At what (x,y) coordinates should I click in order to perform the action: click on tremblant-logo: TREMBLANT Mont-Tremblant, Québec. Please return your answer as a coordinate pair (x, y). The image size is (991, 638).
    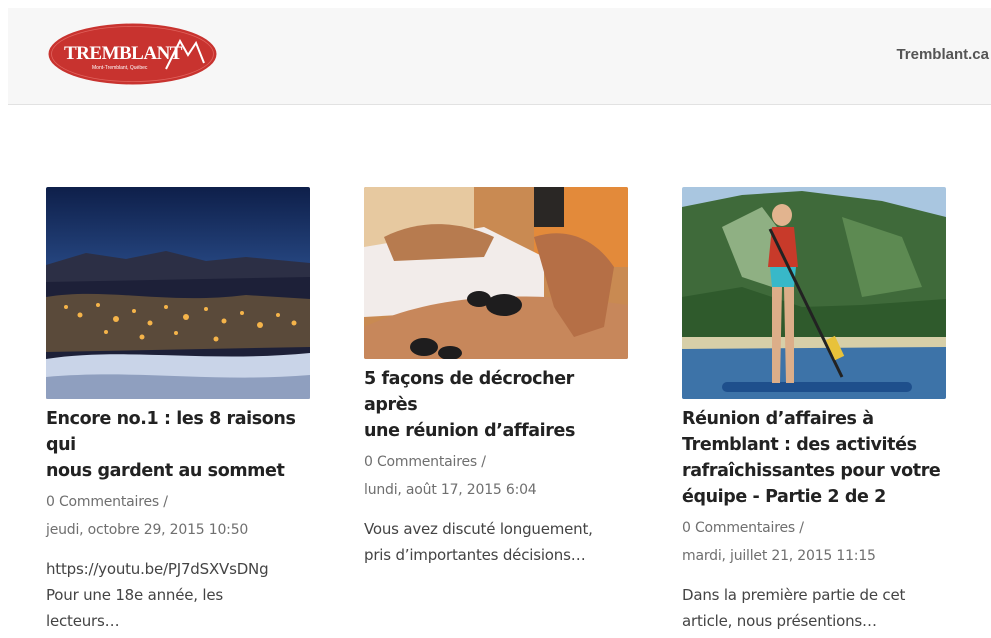
    Looking at the image, I should click on (132, 54).